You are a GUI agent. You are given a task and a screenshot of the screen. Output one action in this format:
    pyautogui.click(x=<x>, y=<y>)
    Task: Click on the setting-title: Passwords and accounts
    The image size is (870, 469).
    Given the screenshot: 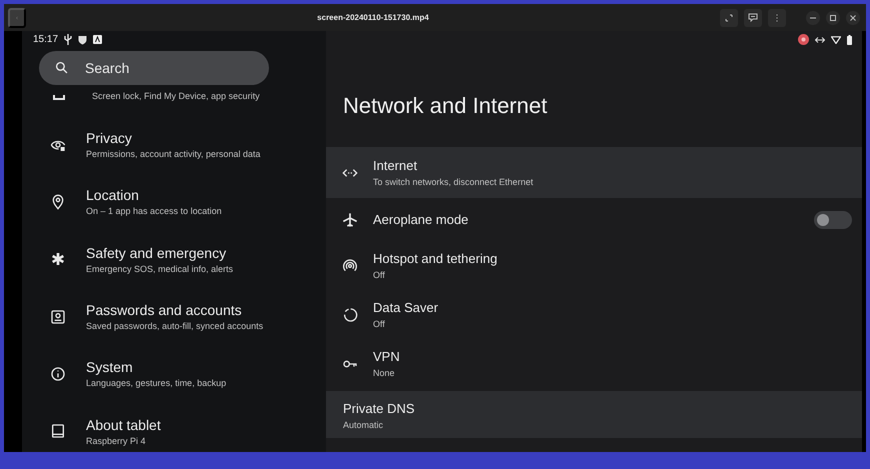 What is the action you would take?
    pyautogui.click(x=164, y=310)
    